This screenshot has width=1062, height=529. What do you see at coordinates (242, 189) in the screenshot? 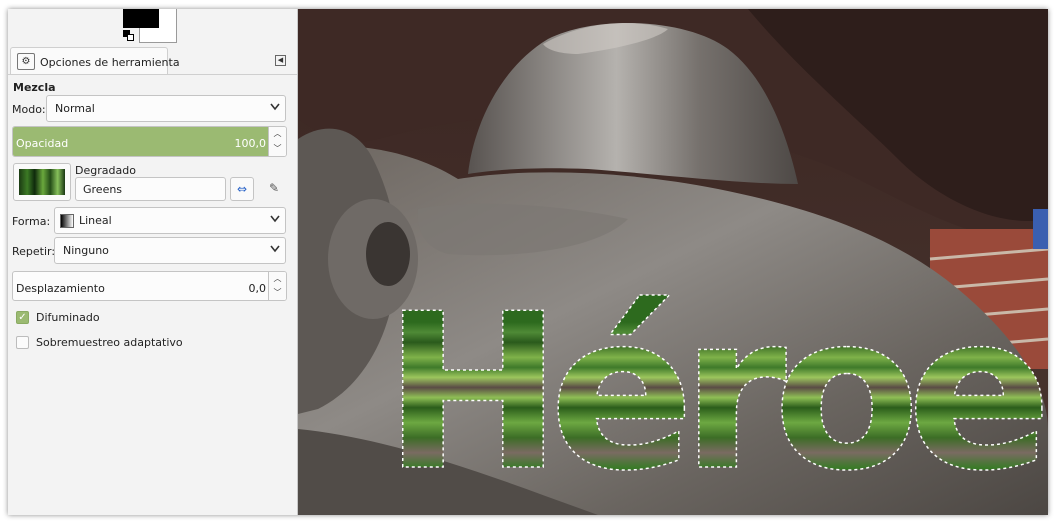
I see `reverse-gradient-icon: ⇔` at bounding box center [242, 189].